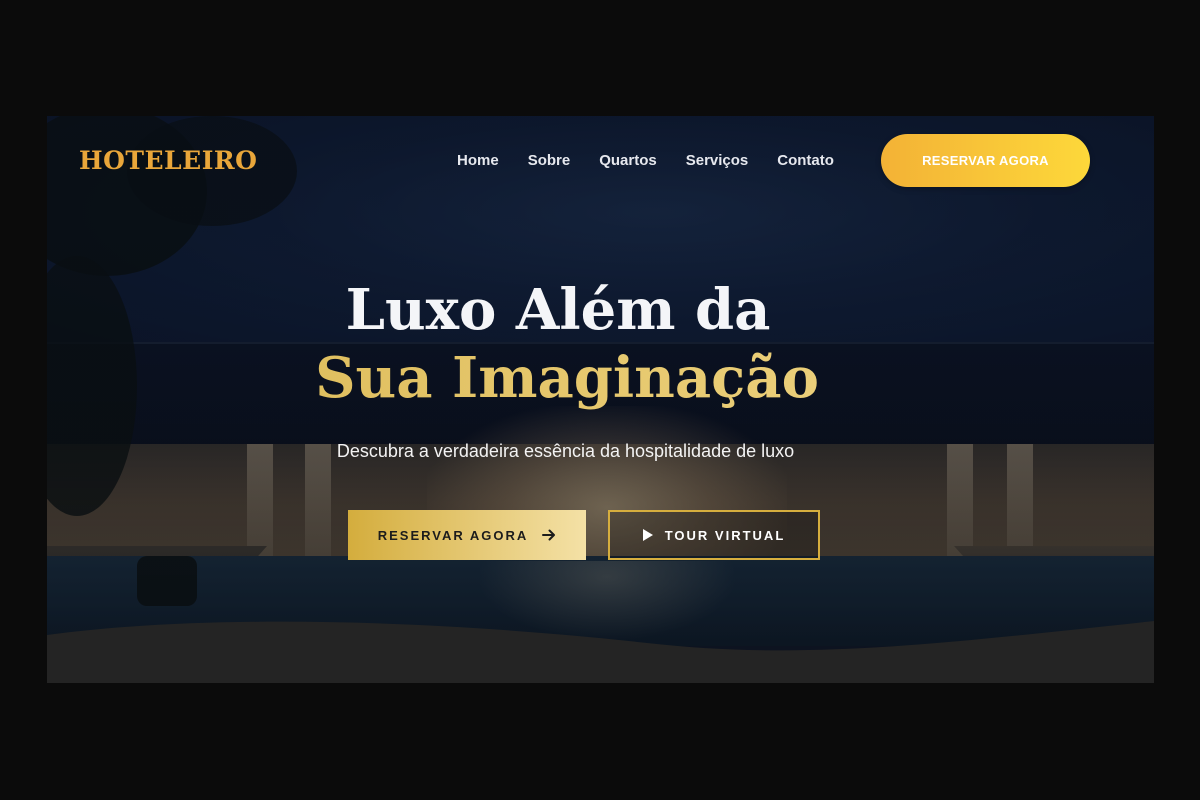 The image size is (1200, 800). What do you see at coordinates (717, 160) in the screenshot?
I see `nav-item-servicos: Serviços` at bounding box center [717, 160].